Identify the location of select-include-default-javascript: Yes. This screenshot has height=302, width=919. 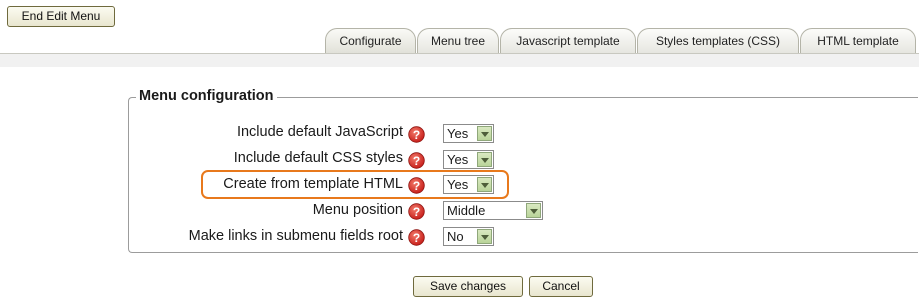
(468, 133).